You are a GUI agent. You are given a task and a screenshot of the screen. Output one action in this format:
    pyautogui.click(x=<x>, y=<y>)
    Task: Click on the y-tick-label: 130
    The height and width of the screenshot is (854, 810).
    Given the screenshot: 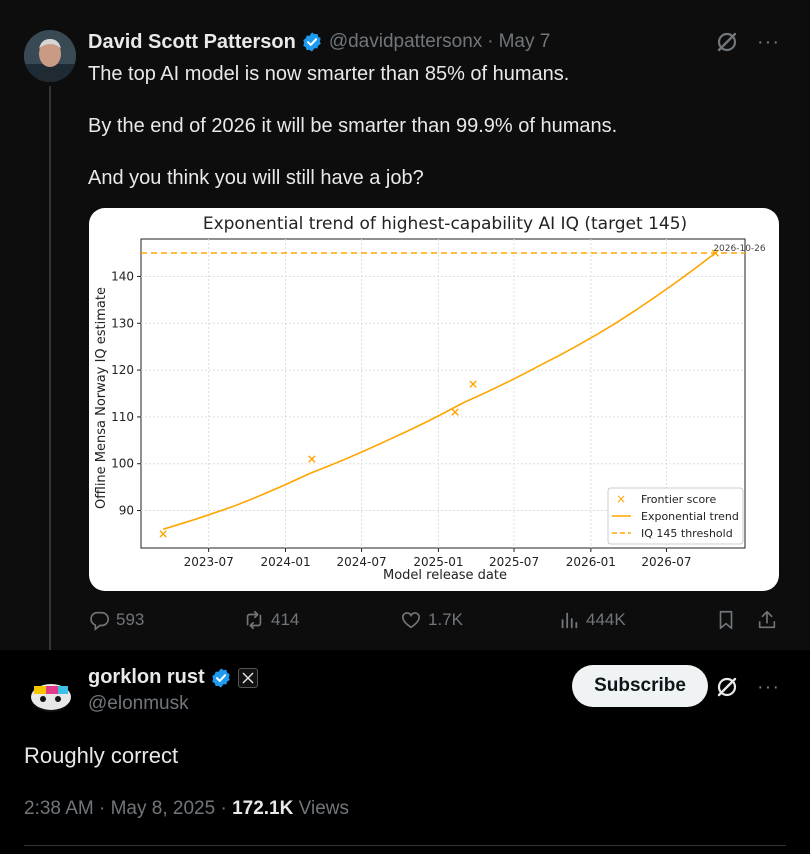 What is the action you would take?
    pyautogui.click(x=122, y=323)
    